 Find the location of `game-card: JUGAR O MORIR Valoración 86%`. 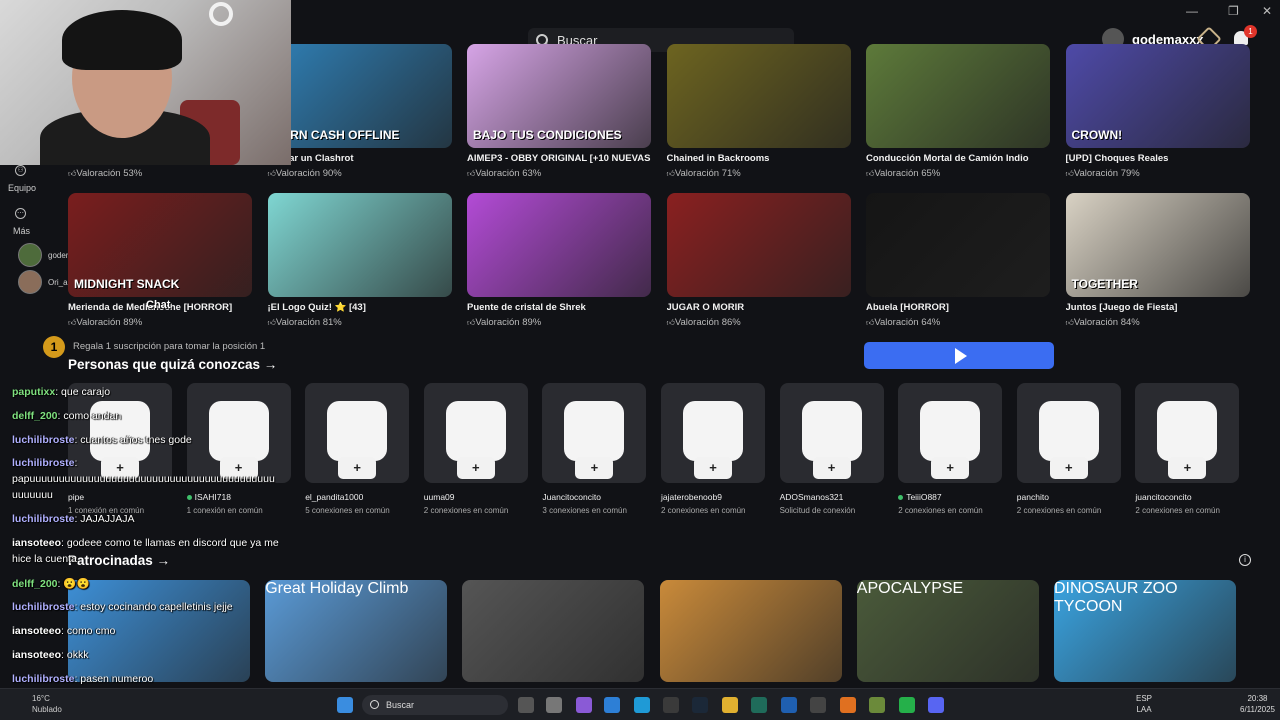

game-card: JUGAR O MORIR Valoración 86% is located at coordinates (758, 260).